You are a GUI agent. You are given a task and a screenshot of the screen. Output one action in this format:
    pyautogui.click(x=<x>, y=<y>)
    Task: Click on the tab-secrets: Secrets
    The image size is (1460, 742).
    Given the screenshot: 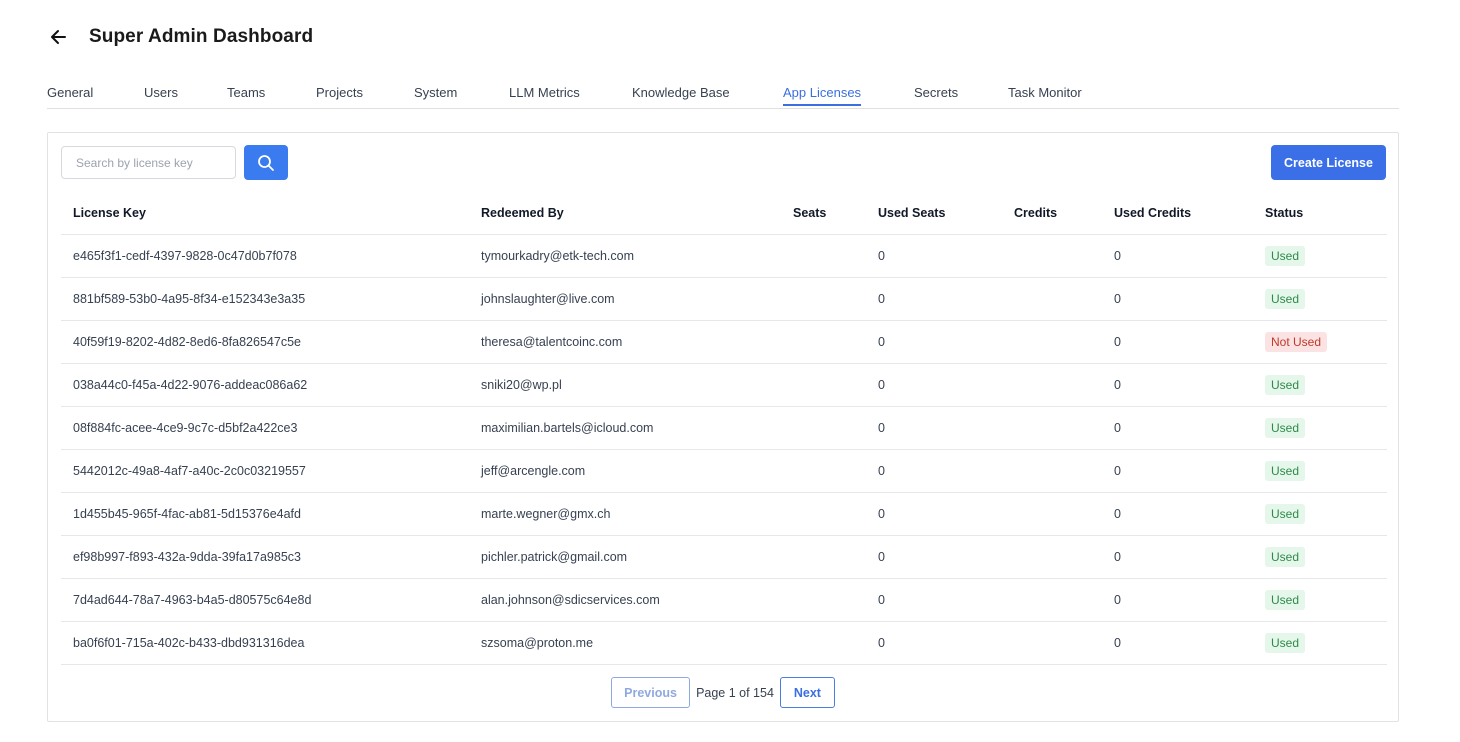 What is the action you would take?
    pyautogui.click(x=936, y=95)
    